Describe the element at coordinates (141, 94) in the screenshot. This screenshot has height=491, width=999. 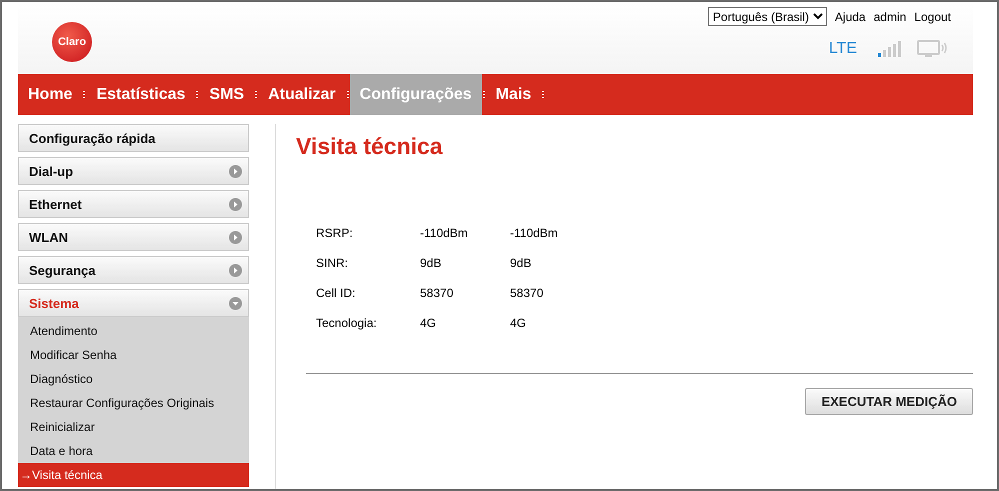
I see `nav-tab: Estatísticas` at that location.